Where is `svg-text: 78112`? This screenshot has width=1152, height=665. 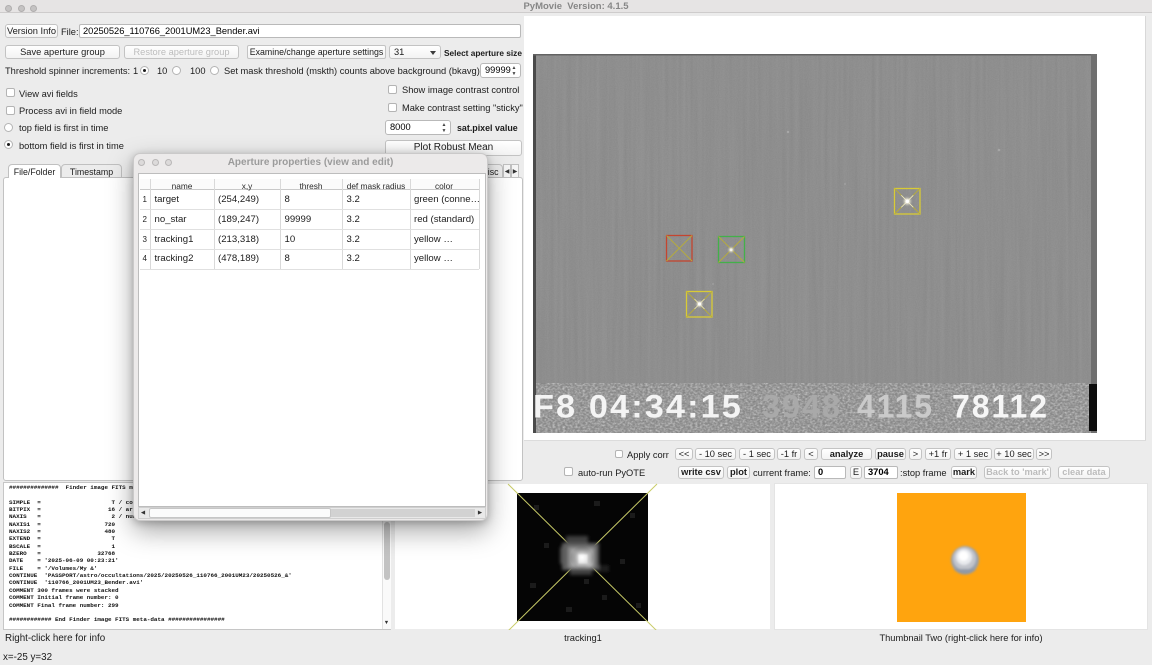
svg-text: 78112 is located at coordinates (1000, 407).